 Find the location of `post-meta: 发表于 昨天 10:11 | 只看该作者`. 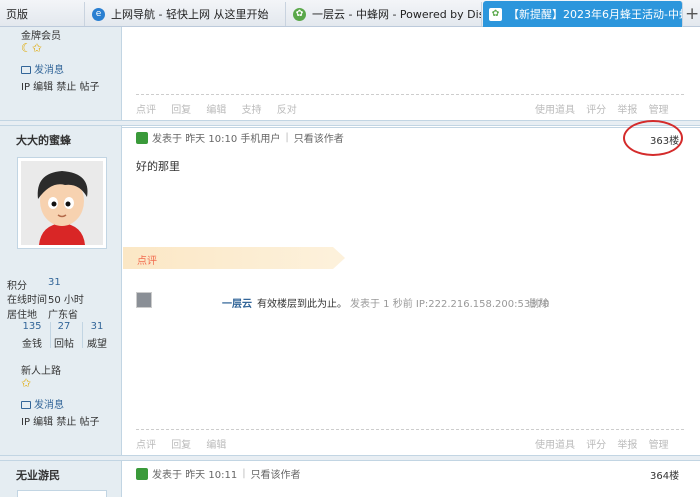

post-meta: 发表于 昨天 10:11 | 只看该作者 is located at coordinates (218, 473).